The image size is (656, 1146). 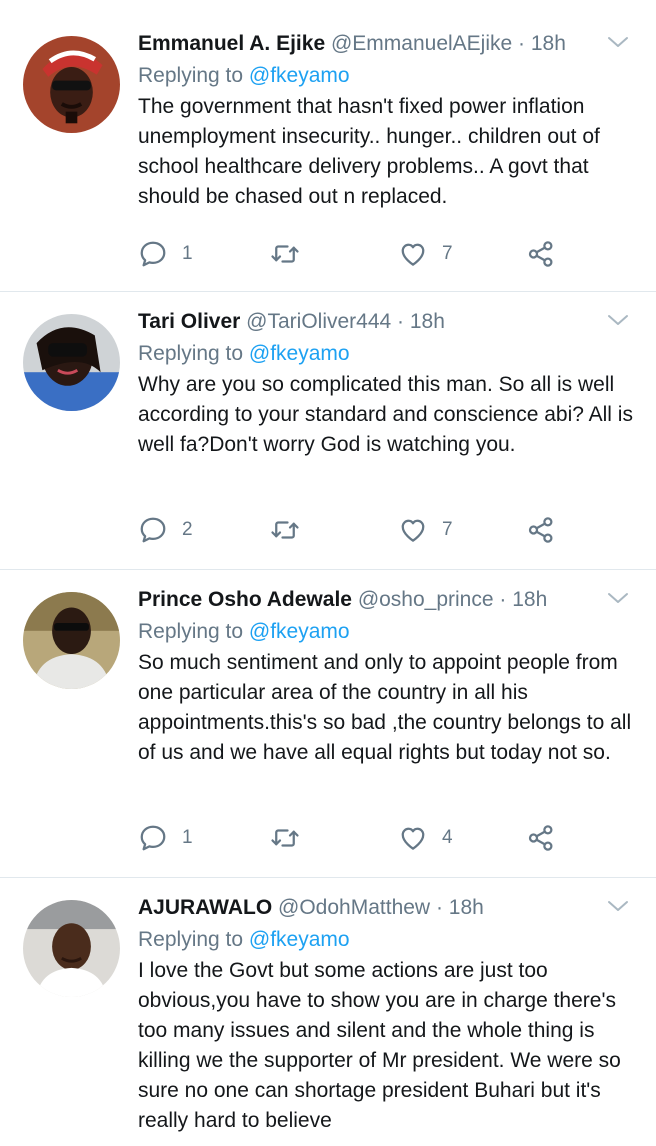 I want to click on author-name: Emmanuel A. Ejike, so click(x=231, y=43).